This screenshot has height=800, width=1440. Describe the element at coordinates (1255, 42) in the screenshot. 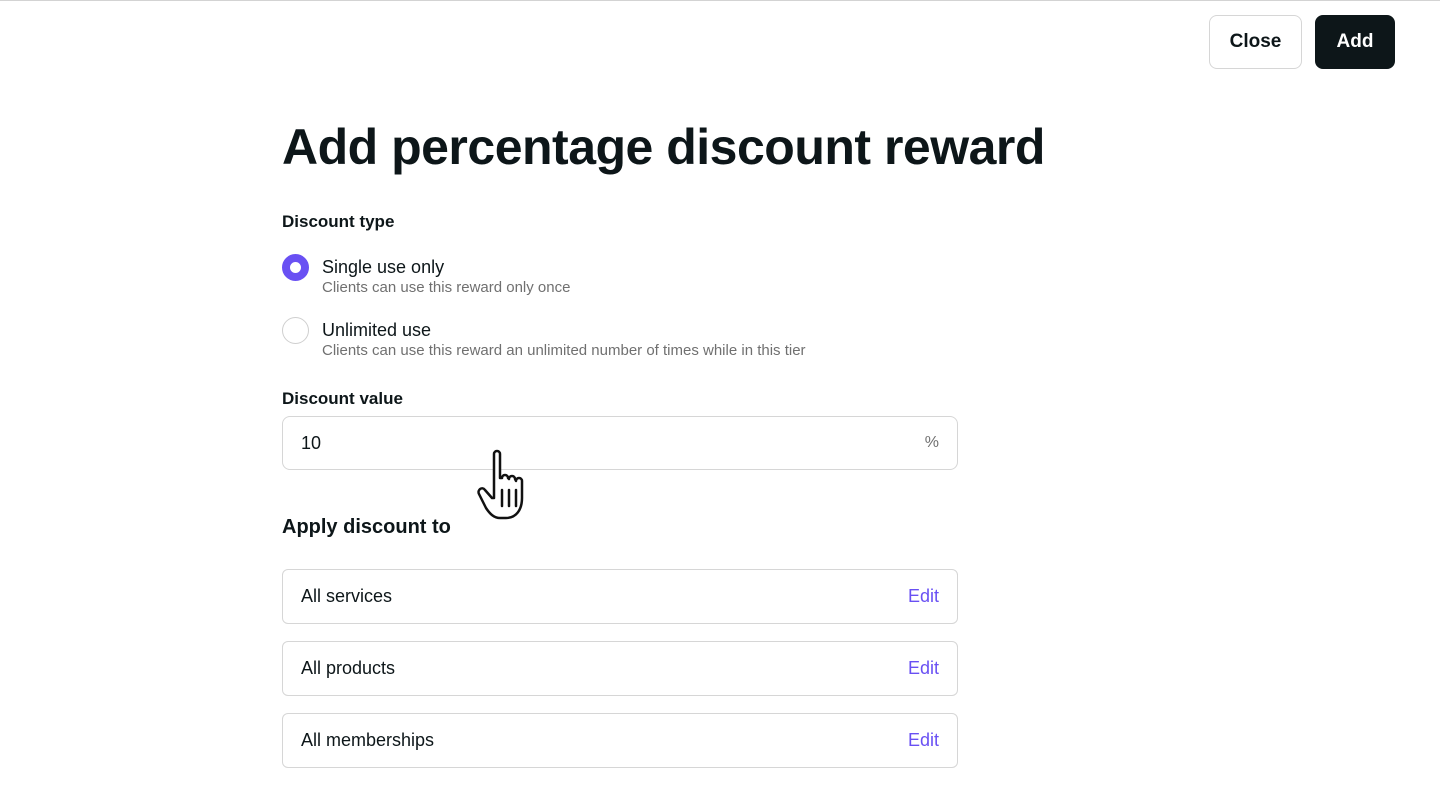

I see `close-button: Close` at that location.